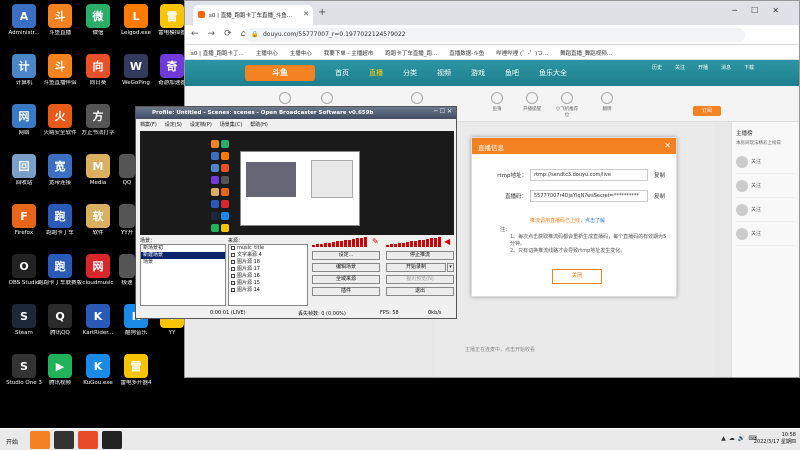 The width and height of the screenshot is (800, 450). Describe the element at coordinates (444, 111) in the screenshot. I see `obs-window-controls: ─☐✕` at that location.